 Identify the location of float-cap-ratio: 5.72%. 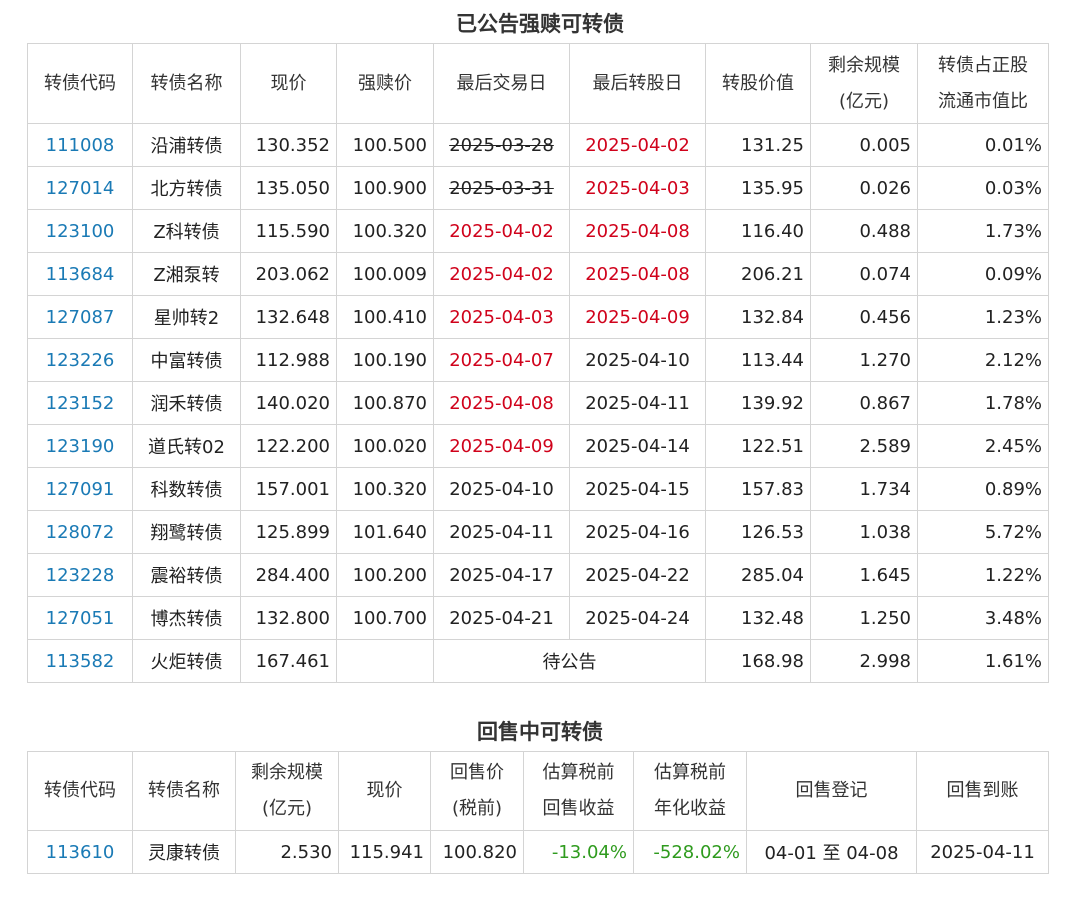
(983, 532).